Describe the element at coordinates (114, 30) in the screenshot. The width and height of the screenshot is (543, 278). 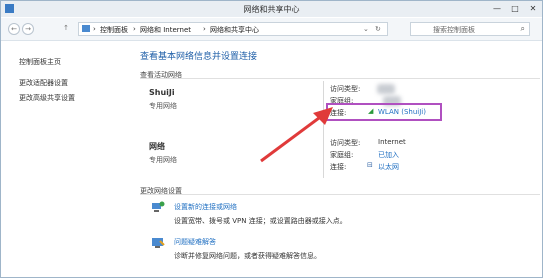
I see `breadcrumb-control-panel: 控制面板` at that location.